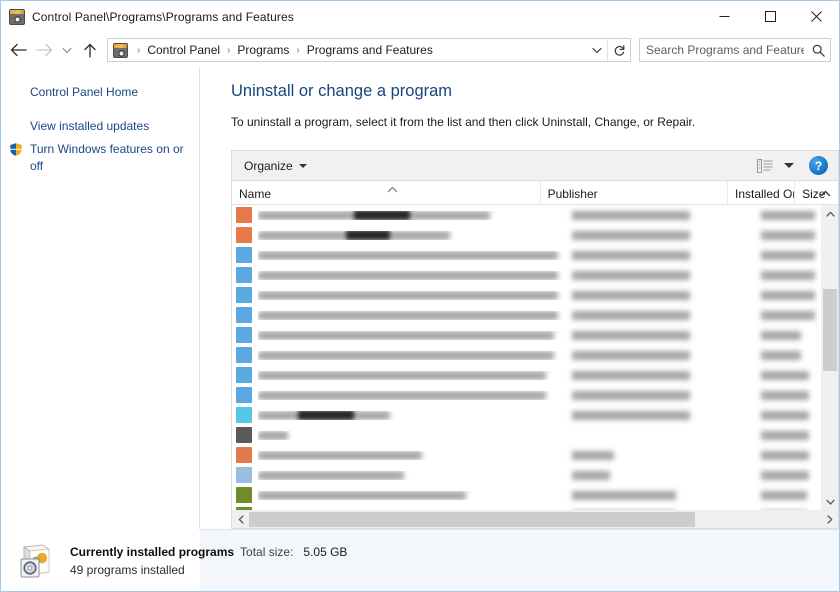 The image size is (840, 592). What do you see at coordinates (825, 193) in the screenshot?
I see `chevron-up-icon` at bounding box center [825, 193].